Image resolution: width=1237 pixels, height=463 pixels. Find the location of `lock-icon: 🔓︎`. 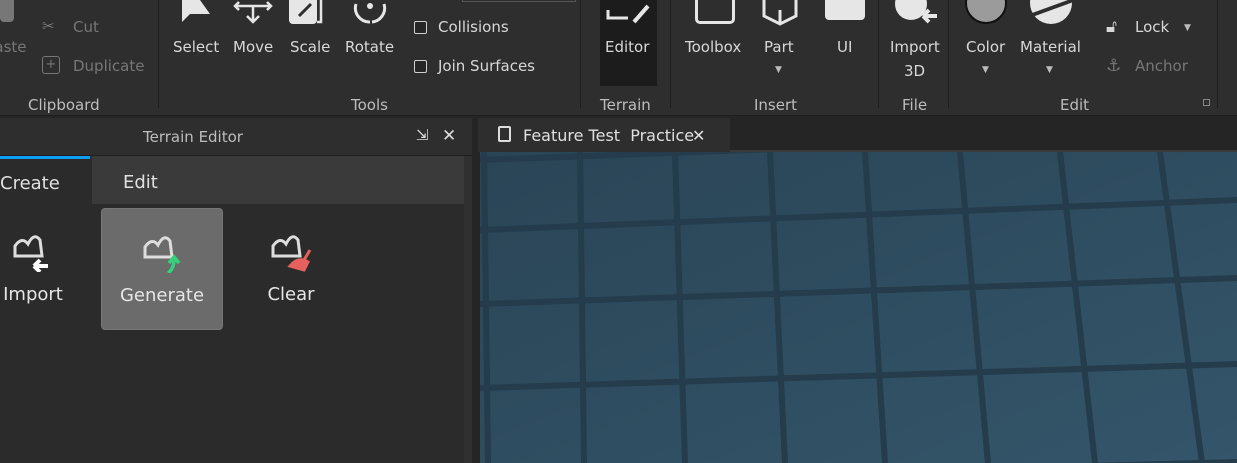

lock-icon: 🔓︎ is located at coordinates (1112, 27).